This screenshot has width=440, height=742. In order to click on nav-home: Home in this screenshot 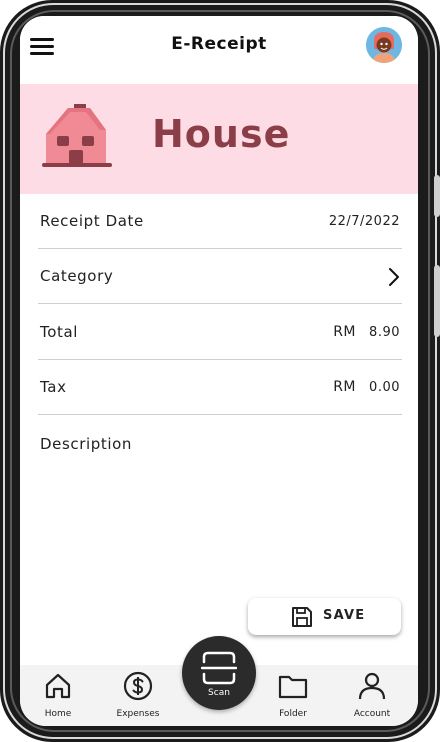, I will do `click(58, 695)`.